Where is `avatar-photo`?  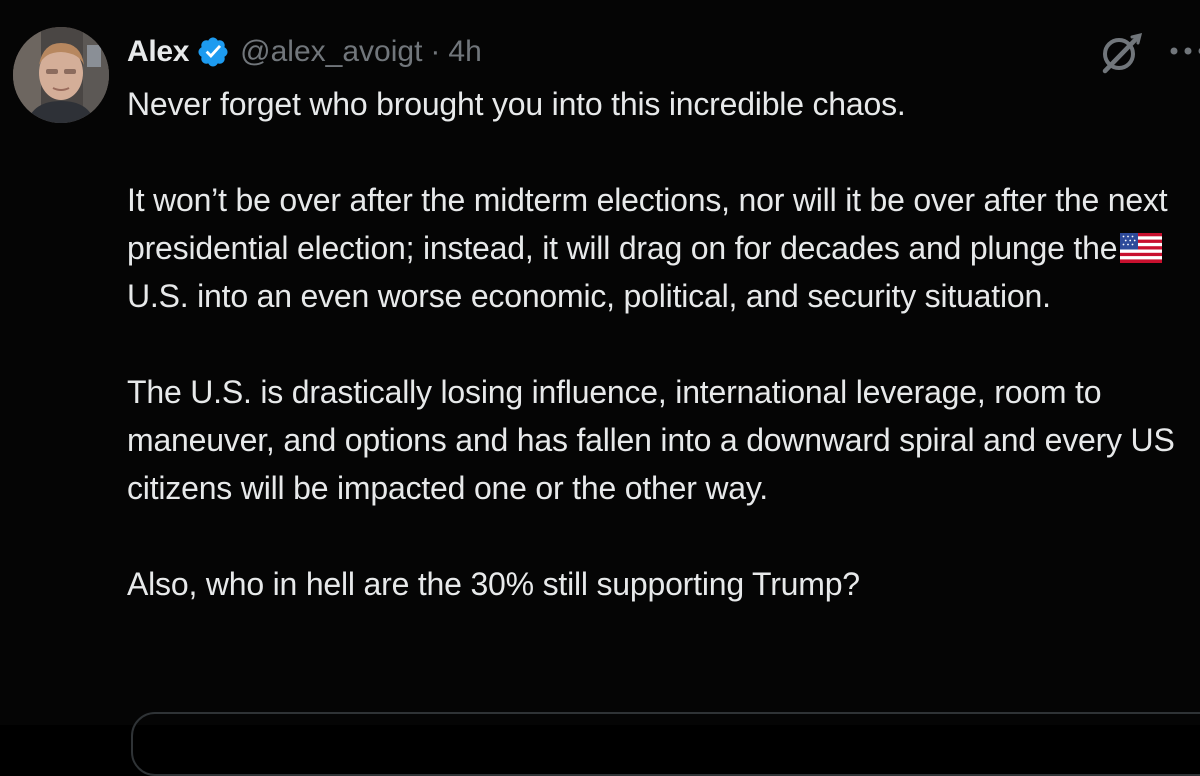
avatar-photo is located at coordinates (61, 75).